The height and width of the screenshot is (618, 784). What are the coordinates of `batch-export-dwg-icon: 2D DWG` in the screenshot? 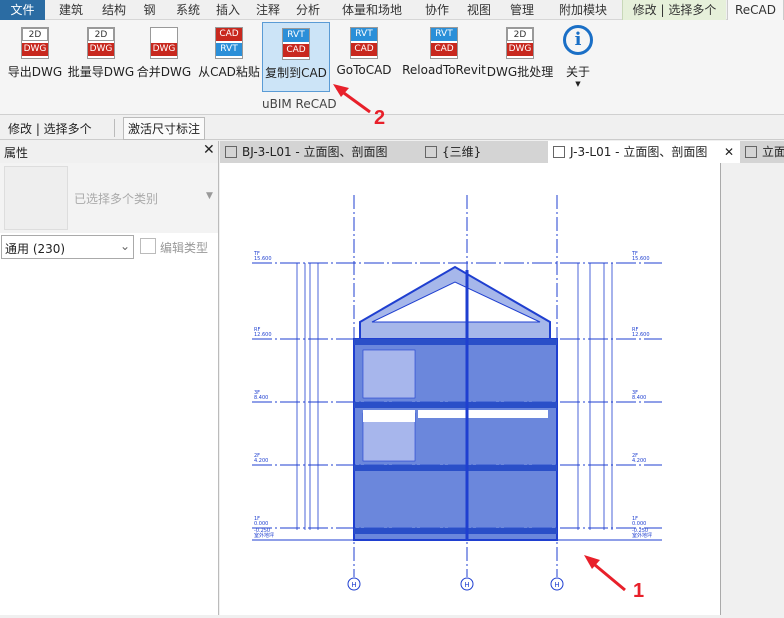 It's located at (101, 43).